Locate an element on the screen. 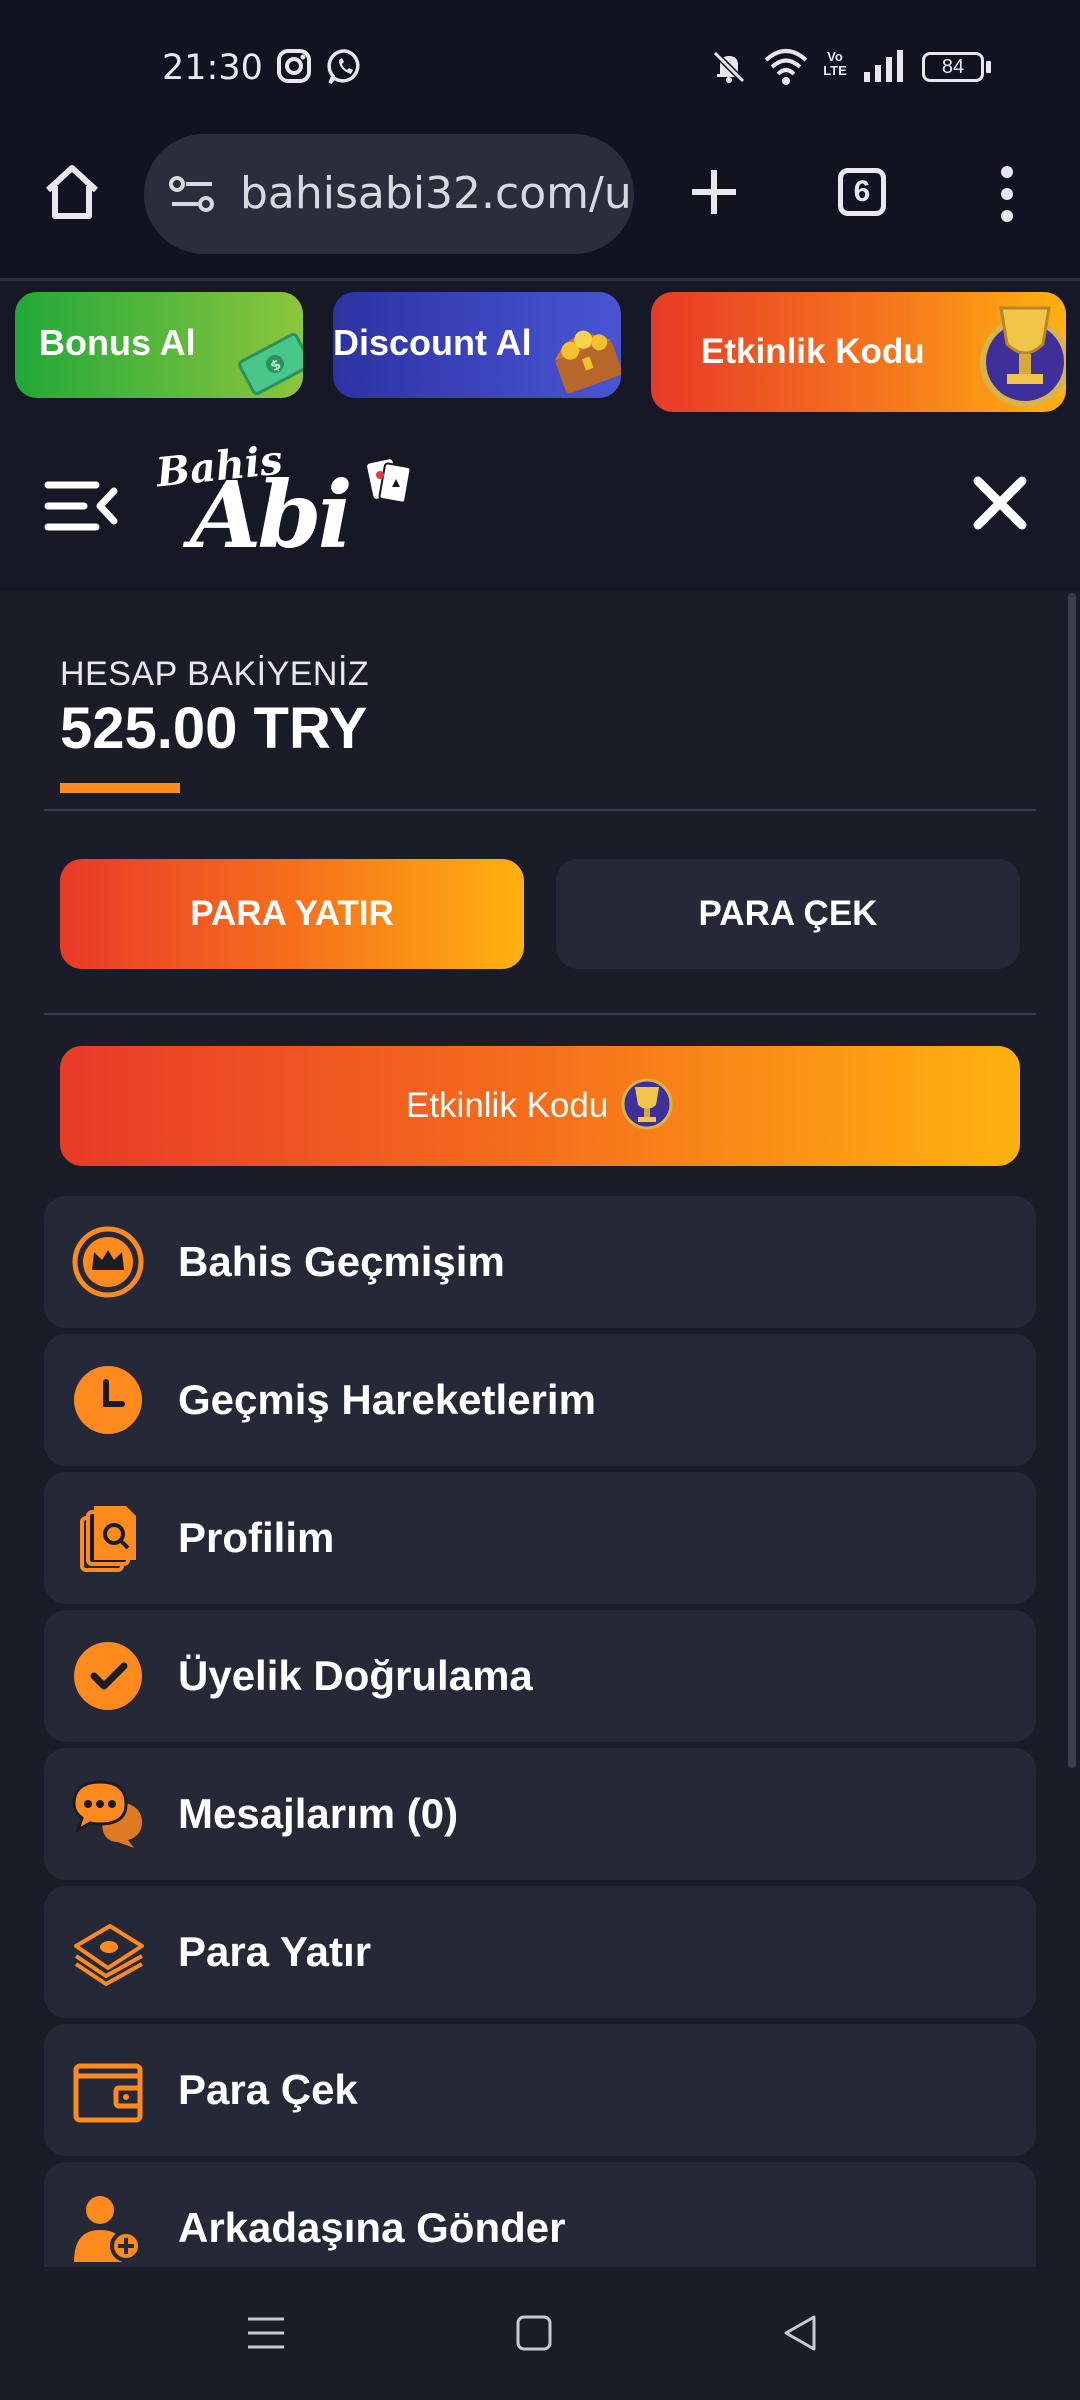 Image resolution: width=1080 pixels, height=2400 pixels. tab-count: 6 is located at coordinates (862, 191).